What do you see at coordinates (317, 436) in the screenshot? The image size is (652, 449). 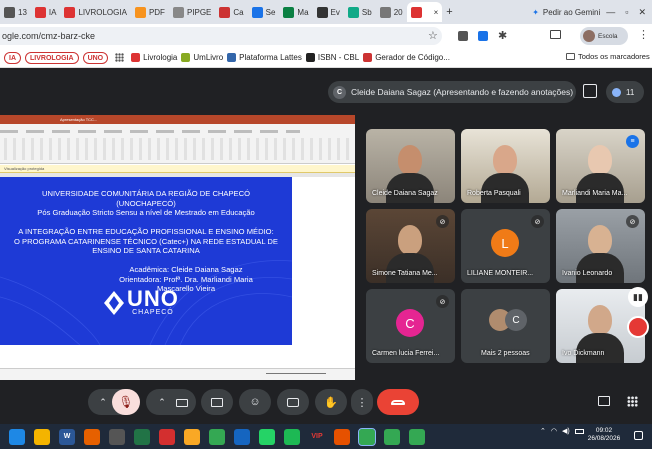 I see `vip-icon: VIP` at bounding box center [317, 436].